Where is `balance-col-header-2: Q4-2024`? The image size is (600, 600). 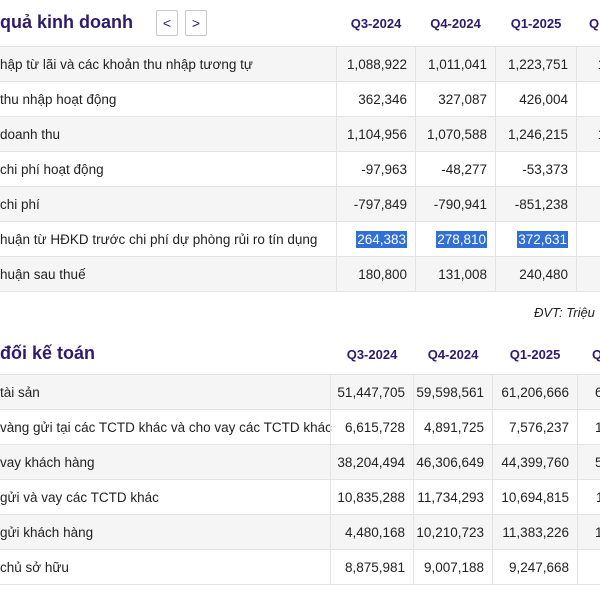 balance-col-header-2: Q4-2024 is located at coordinates (453, 354).